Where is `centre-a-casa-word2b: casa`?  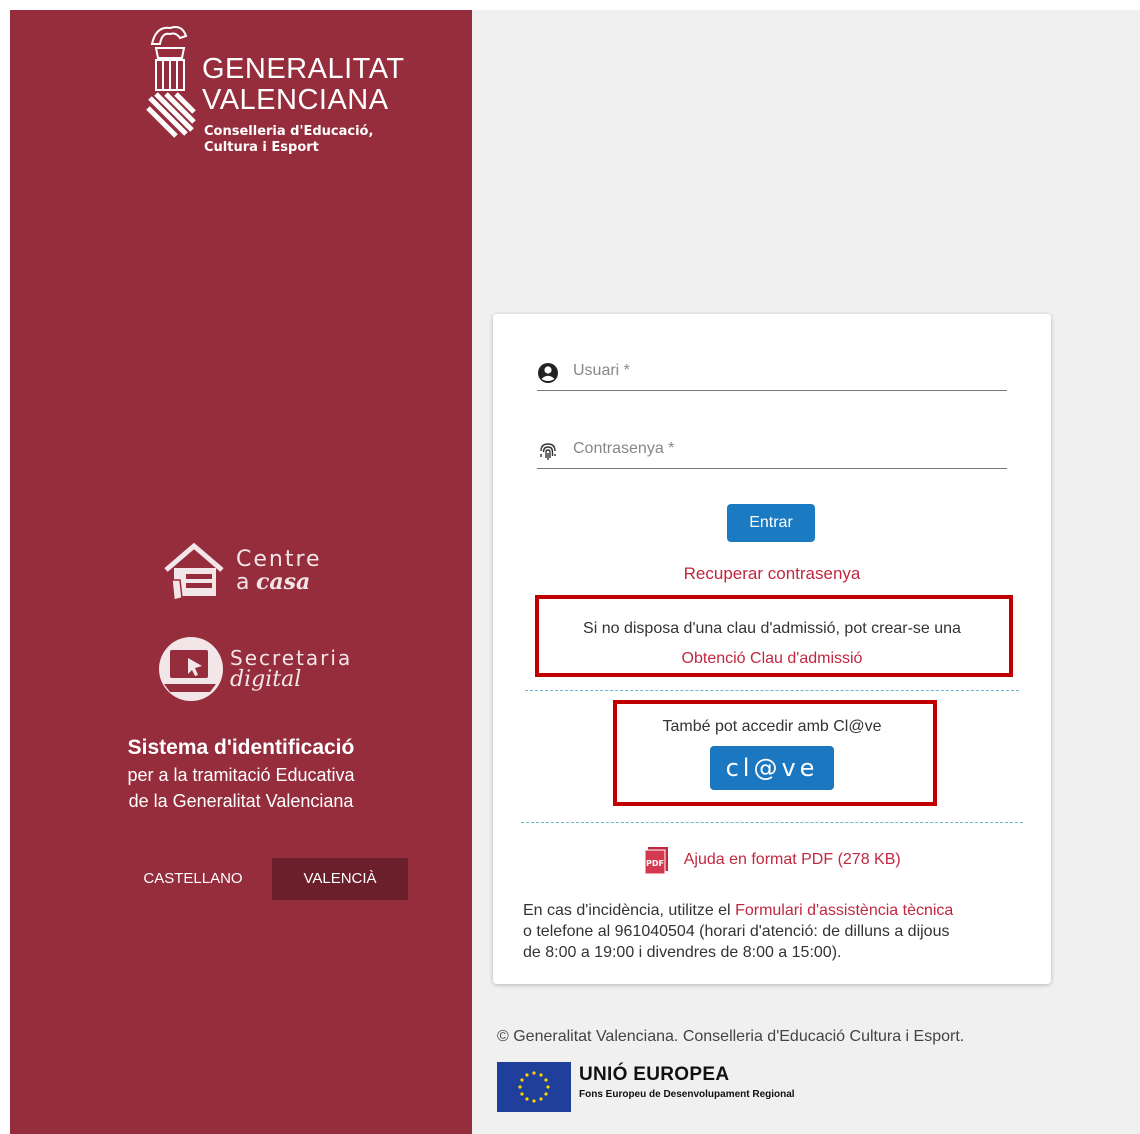 centre-a-casa-word2b: casa is located at coordinates (283, 581).